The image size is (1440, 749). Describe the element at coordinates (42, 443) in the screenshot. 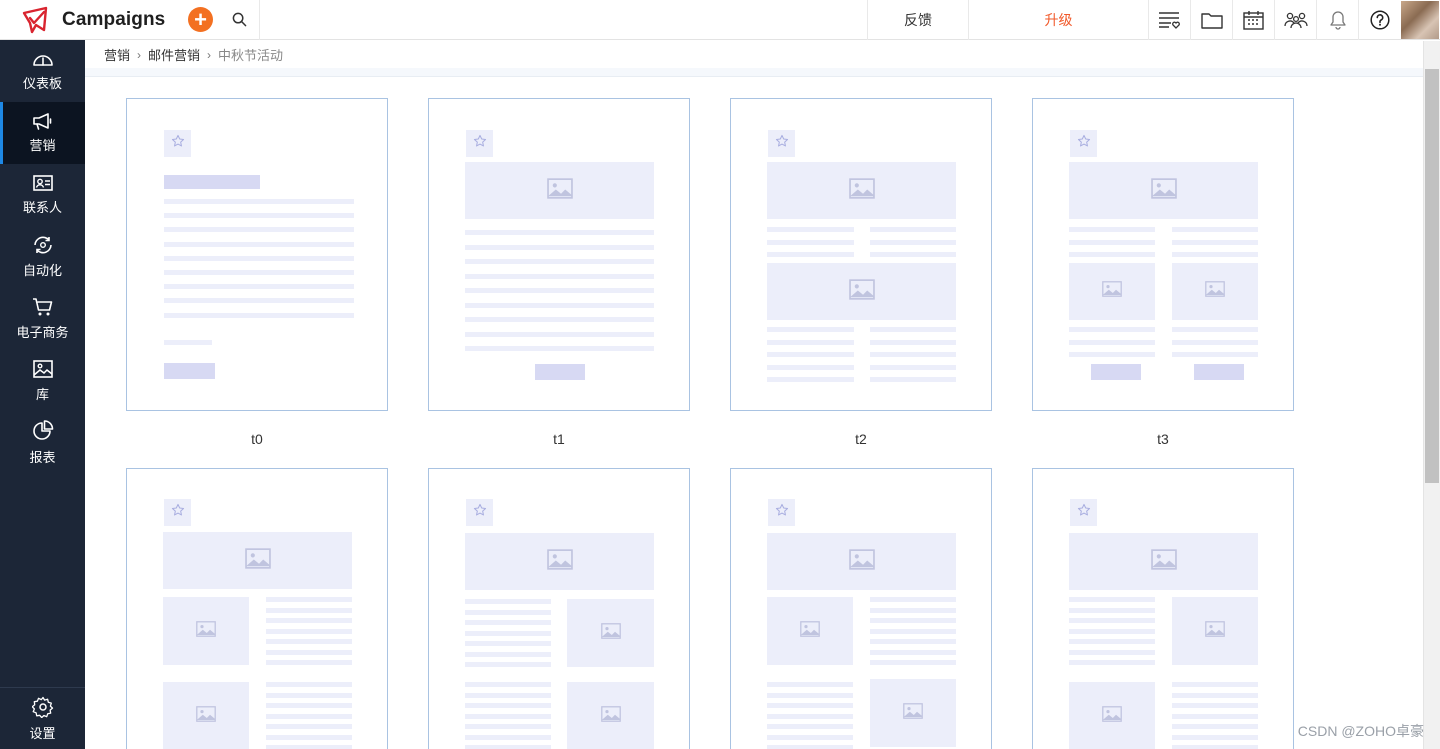

I see `sidebar-item-reports: 报表` at that location.